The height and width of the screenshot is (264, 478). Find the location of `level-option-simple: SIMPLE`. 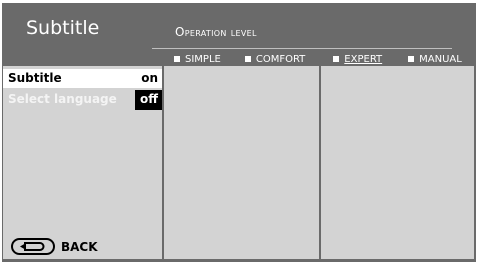

level-option-simple: SIMPLE is located at coordinates (197, 59).